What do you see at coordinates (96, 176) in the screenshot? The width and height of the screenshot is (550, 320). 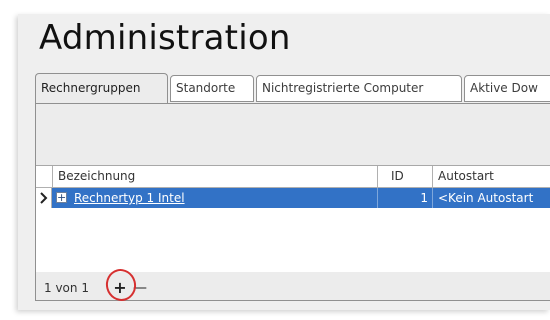 I see `column-header-bezeichnung: Bezeichnung` at bounding box center [96, 176].